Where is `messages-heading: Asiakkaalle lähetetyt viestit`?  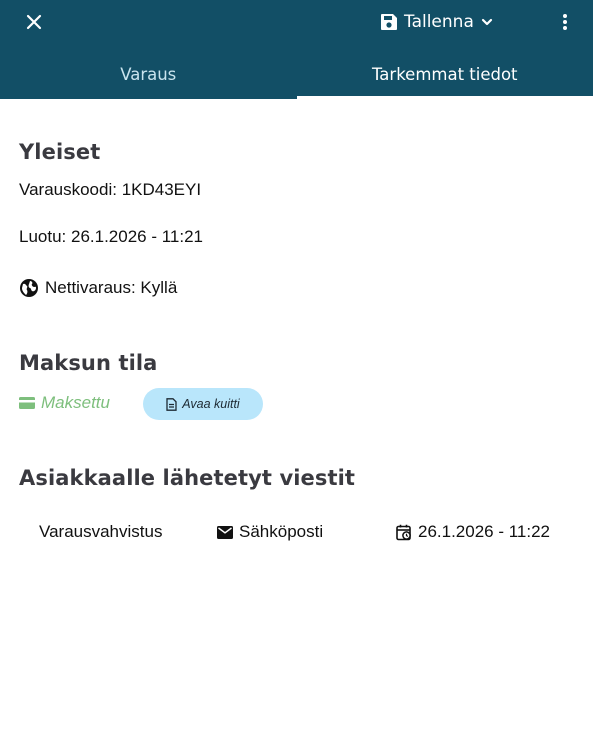
messages-heading: Asiakkaalle lähetetyt viestit is located at coordinates (187, 478).